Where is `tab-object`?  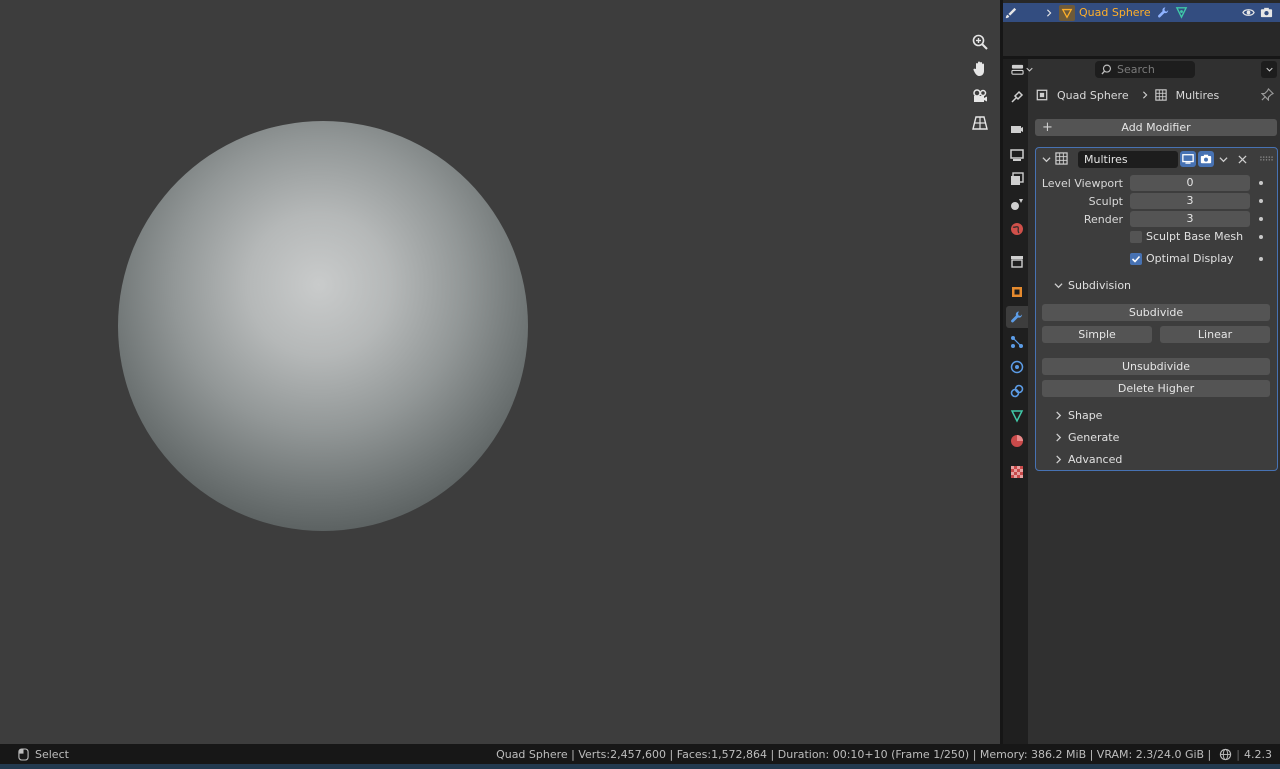 tab-object is located at coordinates (1017, 292).